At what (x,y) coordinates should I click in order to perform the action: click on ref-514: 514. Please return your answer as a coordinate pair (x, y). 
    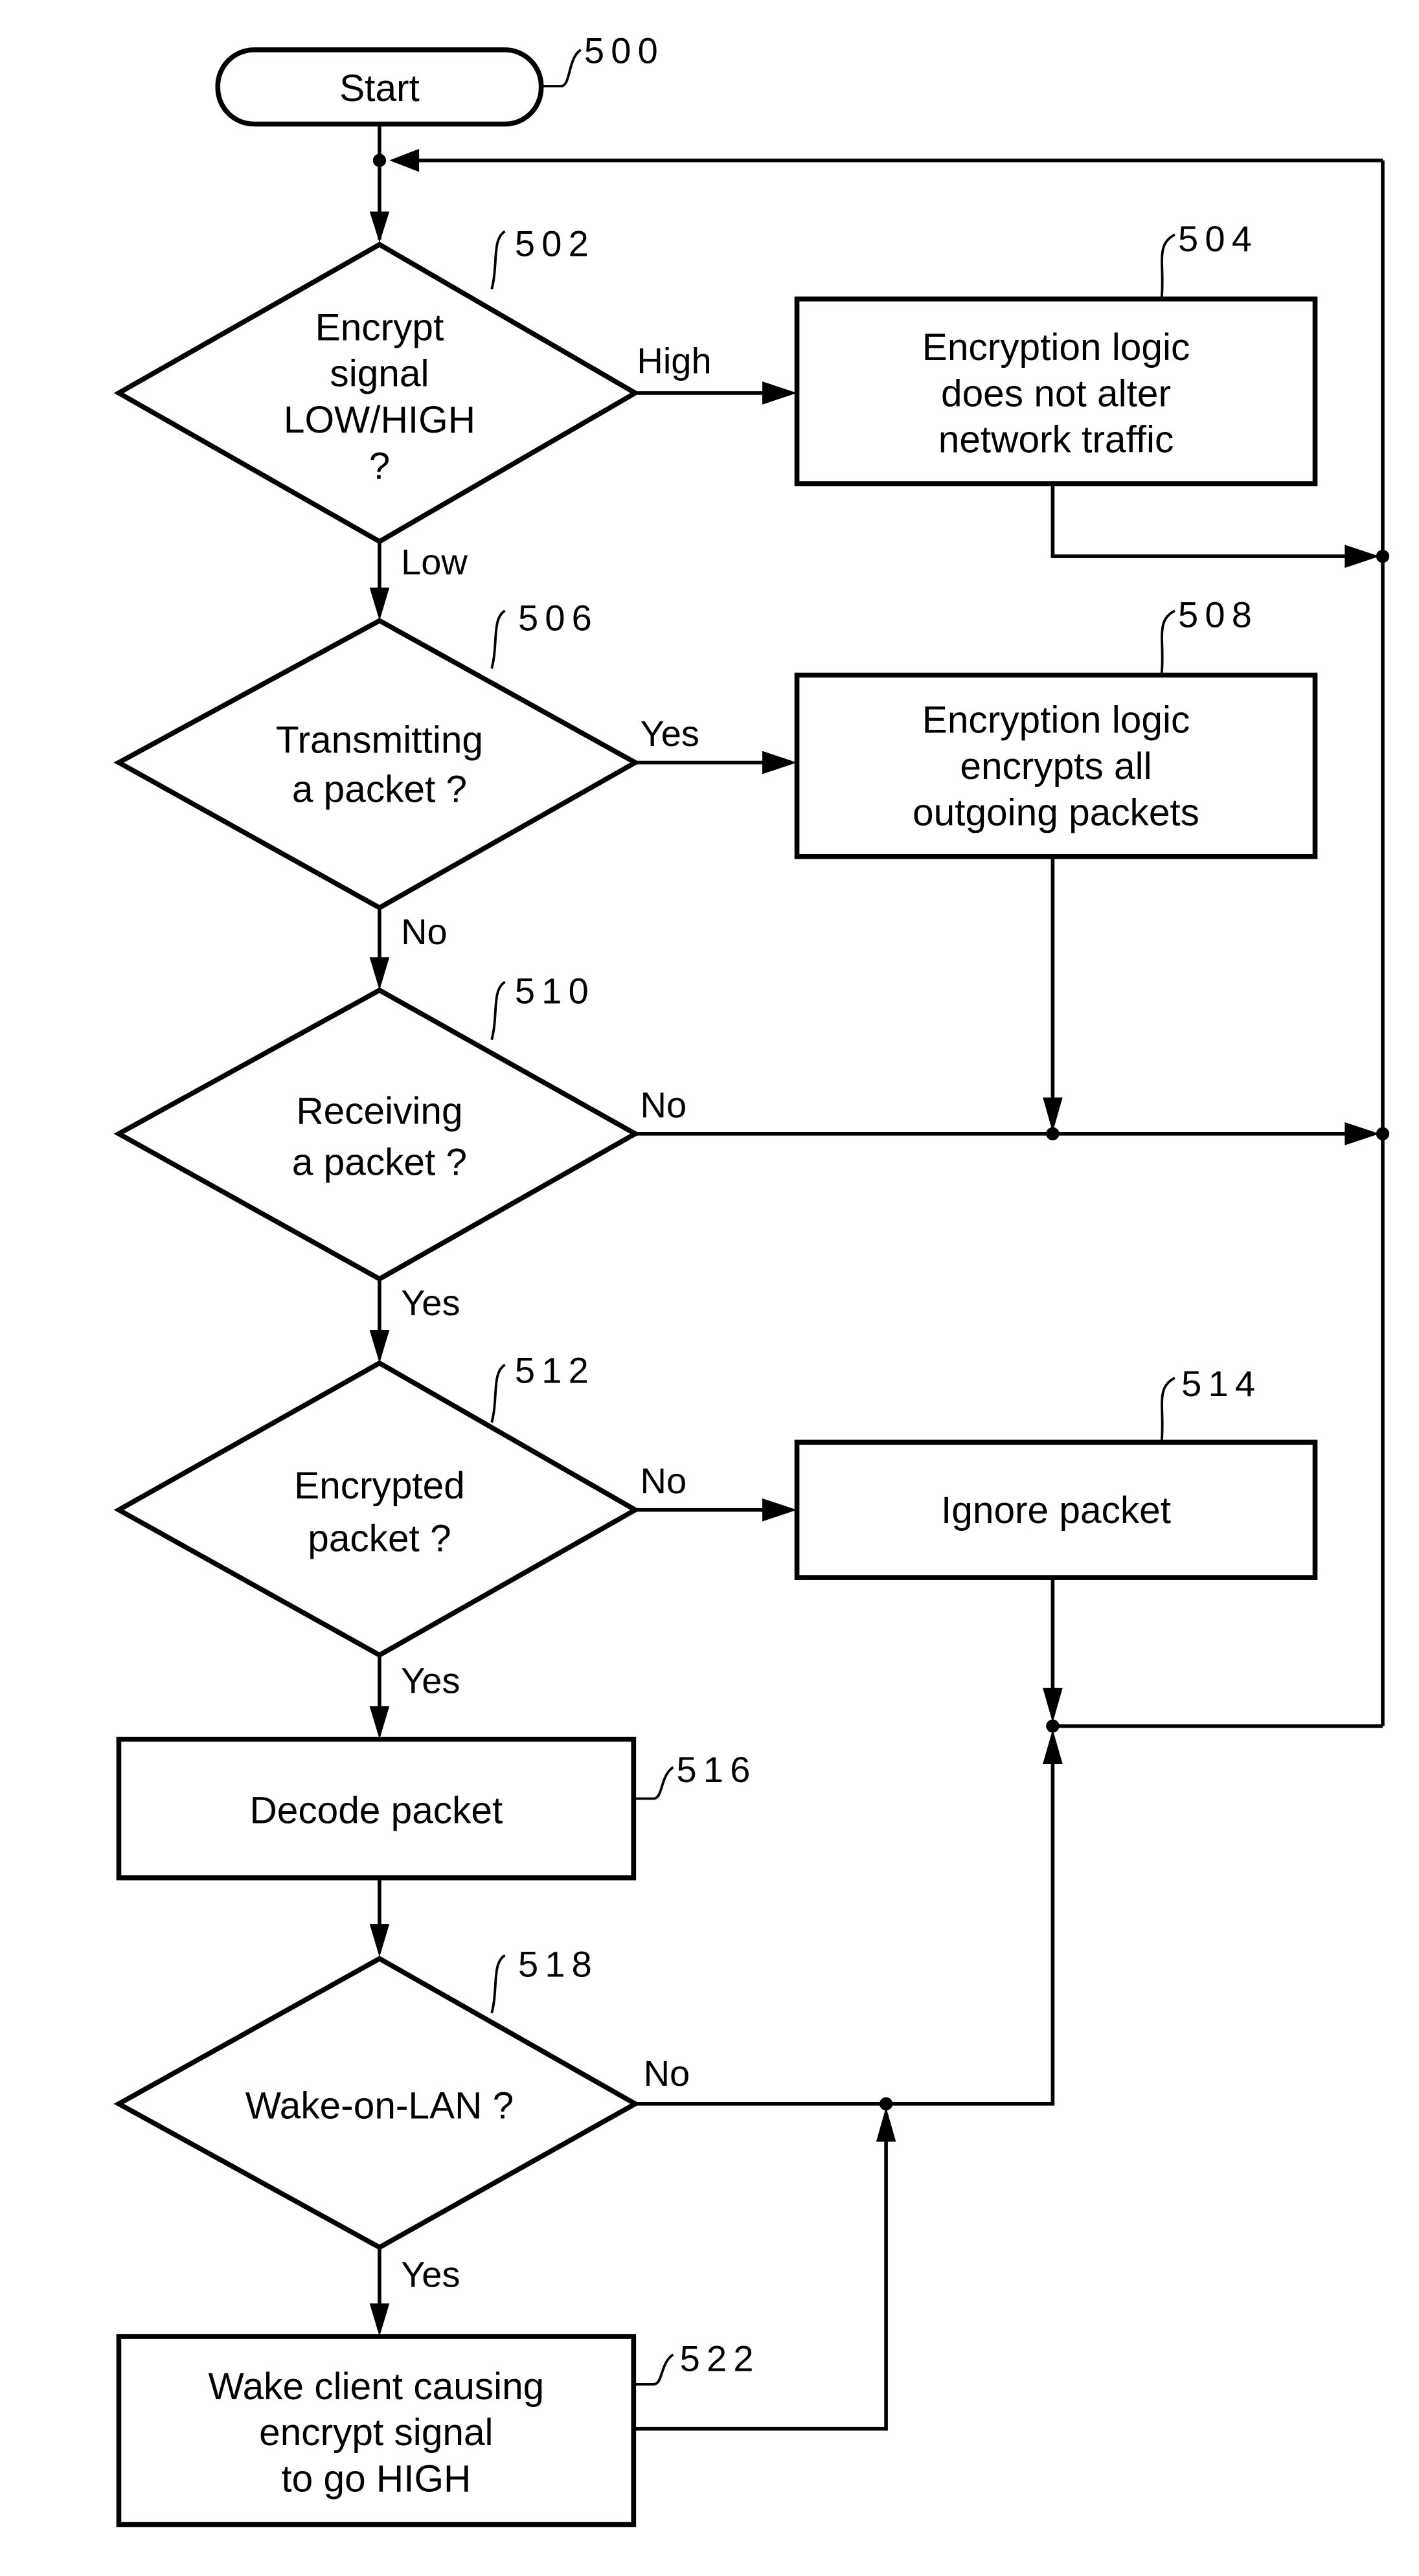
    Looking at the image, I should click on (1222, 1383).